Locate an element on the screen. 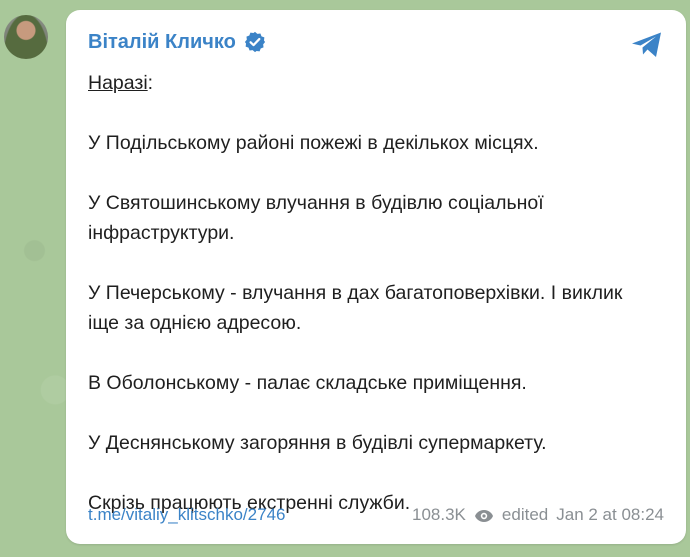  view-count: 108.3K is located at coordinates (439, 514).